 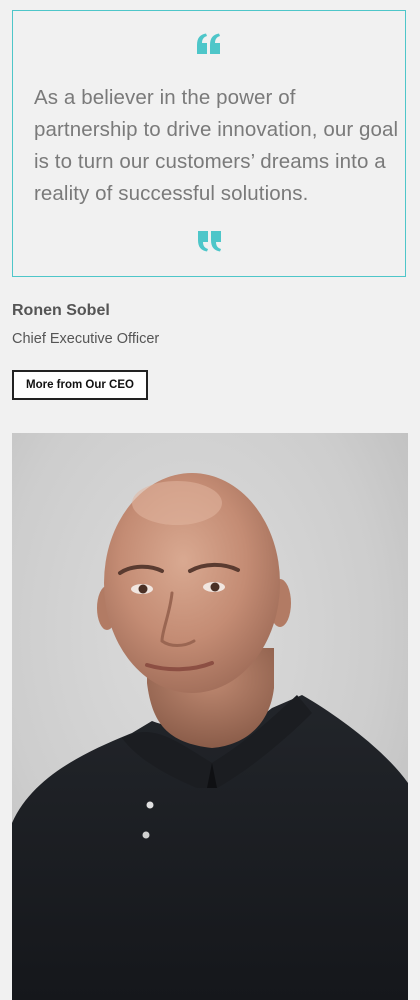 What do you see at coordinates (86, 339) in the screenshot?
I see `person-title: Chief Executive Officer` at bounding box center [86, 339].